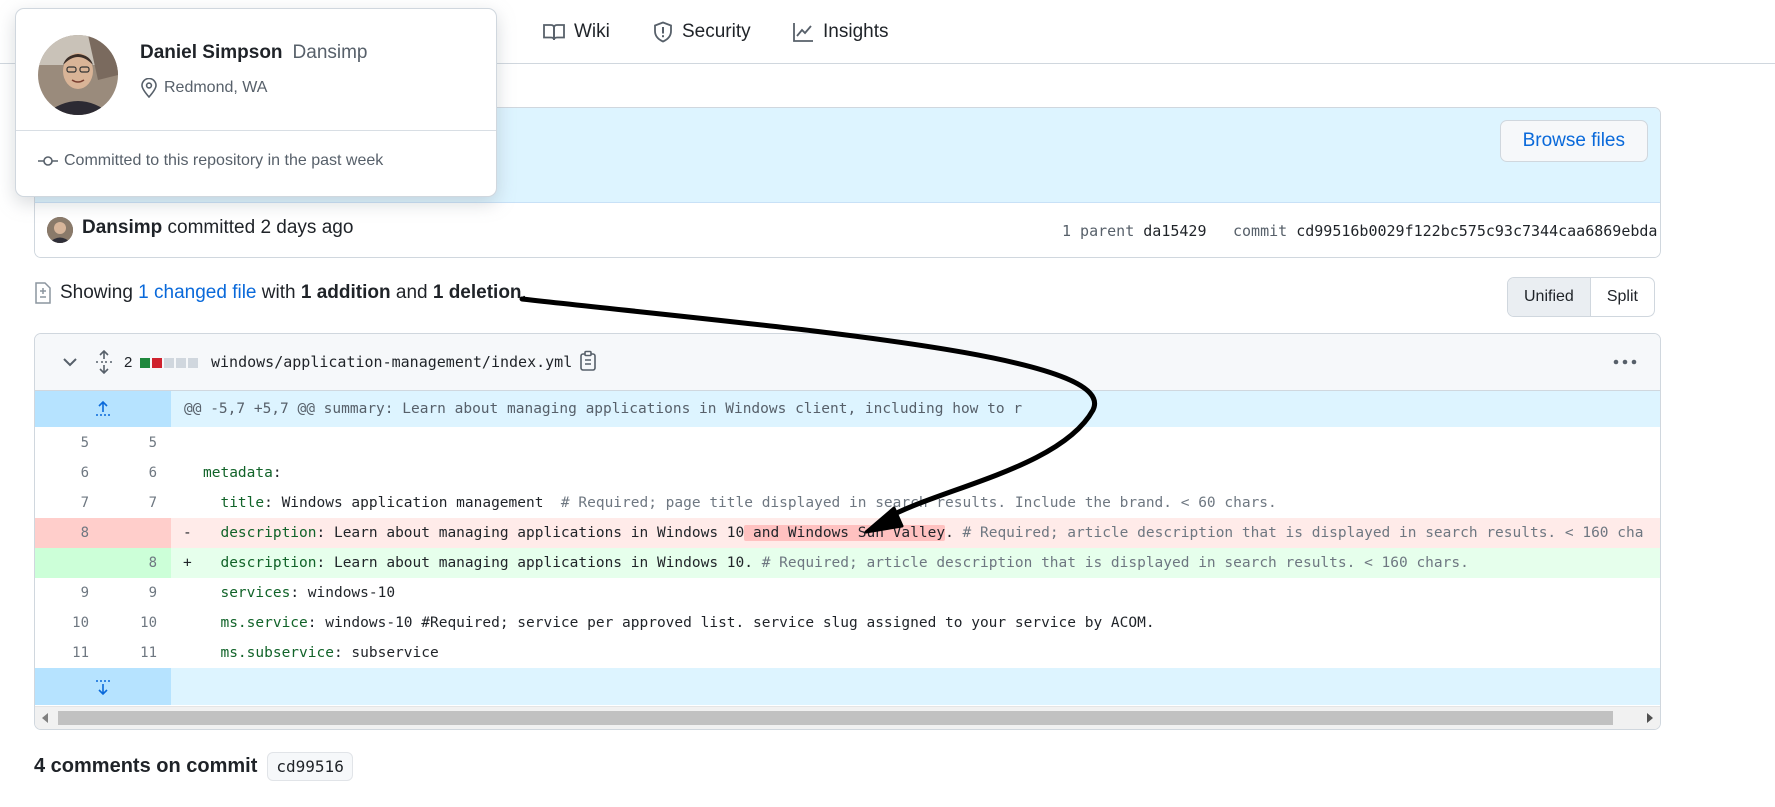  Describe the element at coordinates (234, 503) in the screenshot. I see `yaml-key: title` at that location.